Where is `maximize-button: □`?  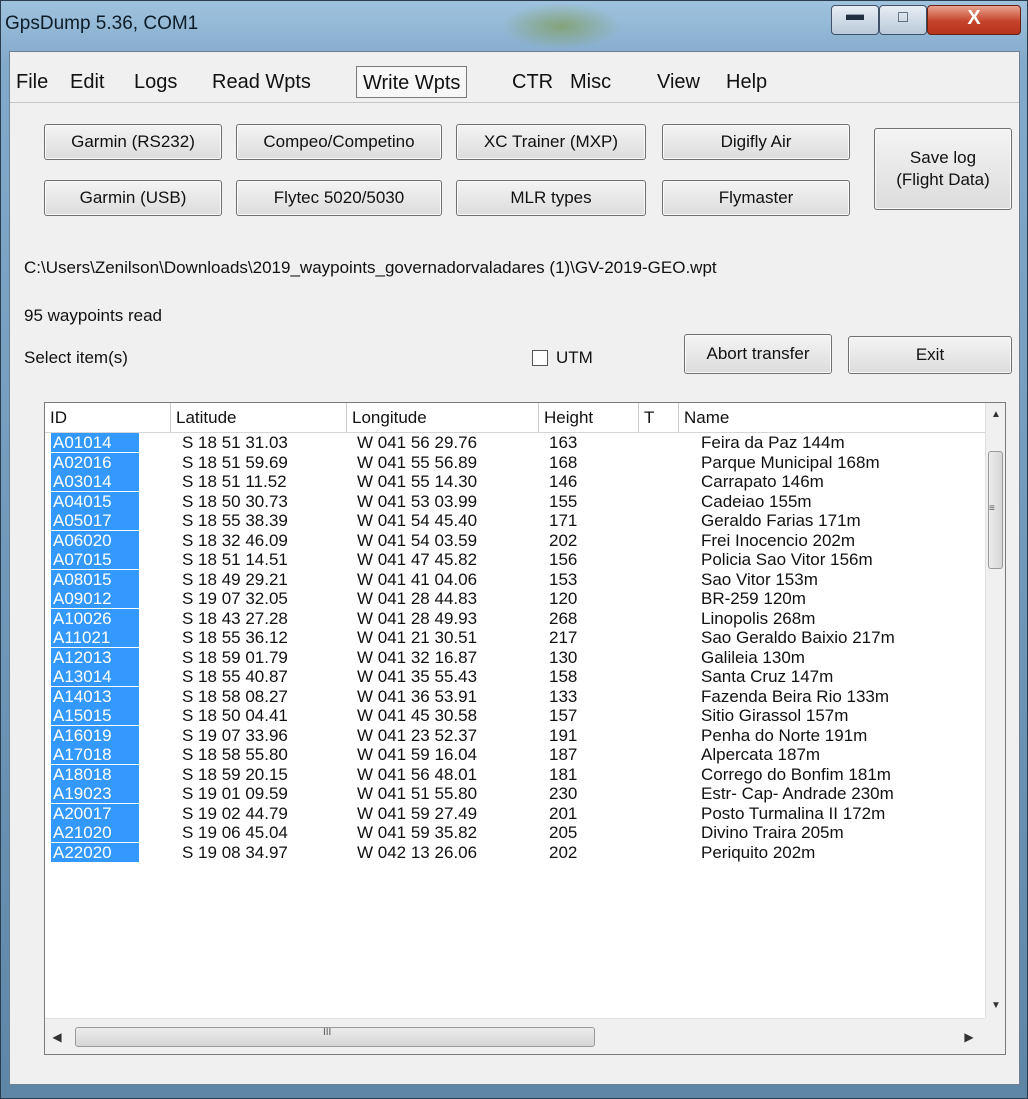
maximize-button: □ is located at coordinates (903, 20).